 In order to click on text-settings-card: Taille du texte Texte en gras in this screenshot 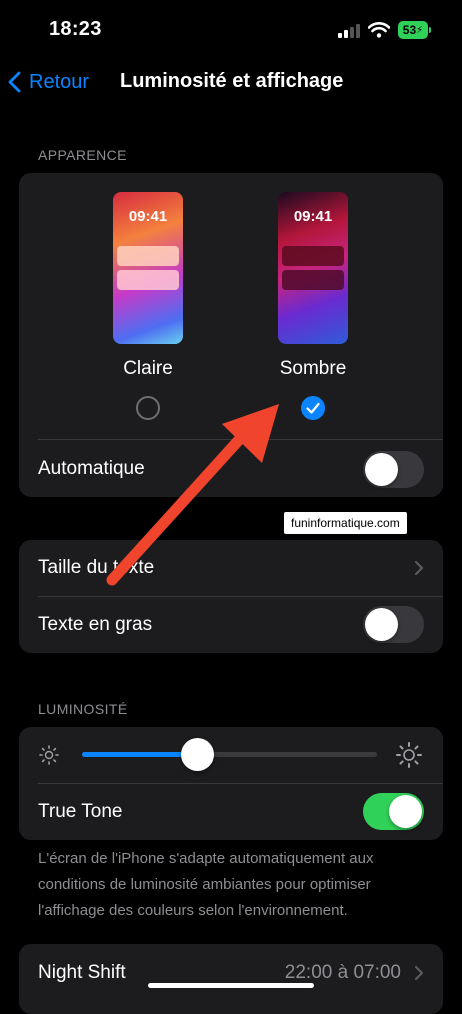, I will do `click(231, 596)`.